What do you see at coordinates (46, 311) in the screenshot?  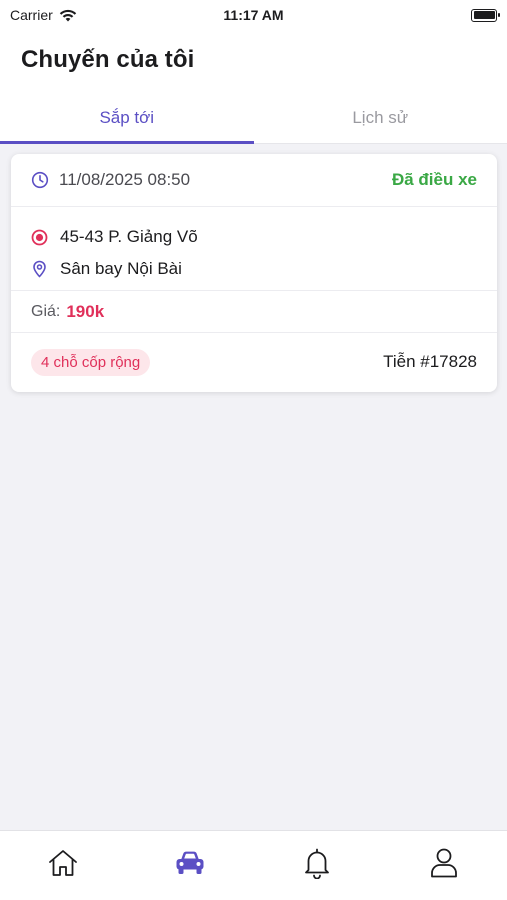 I see `price-label: Giá:` at bounding box center [46, 311].